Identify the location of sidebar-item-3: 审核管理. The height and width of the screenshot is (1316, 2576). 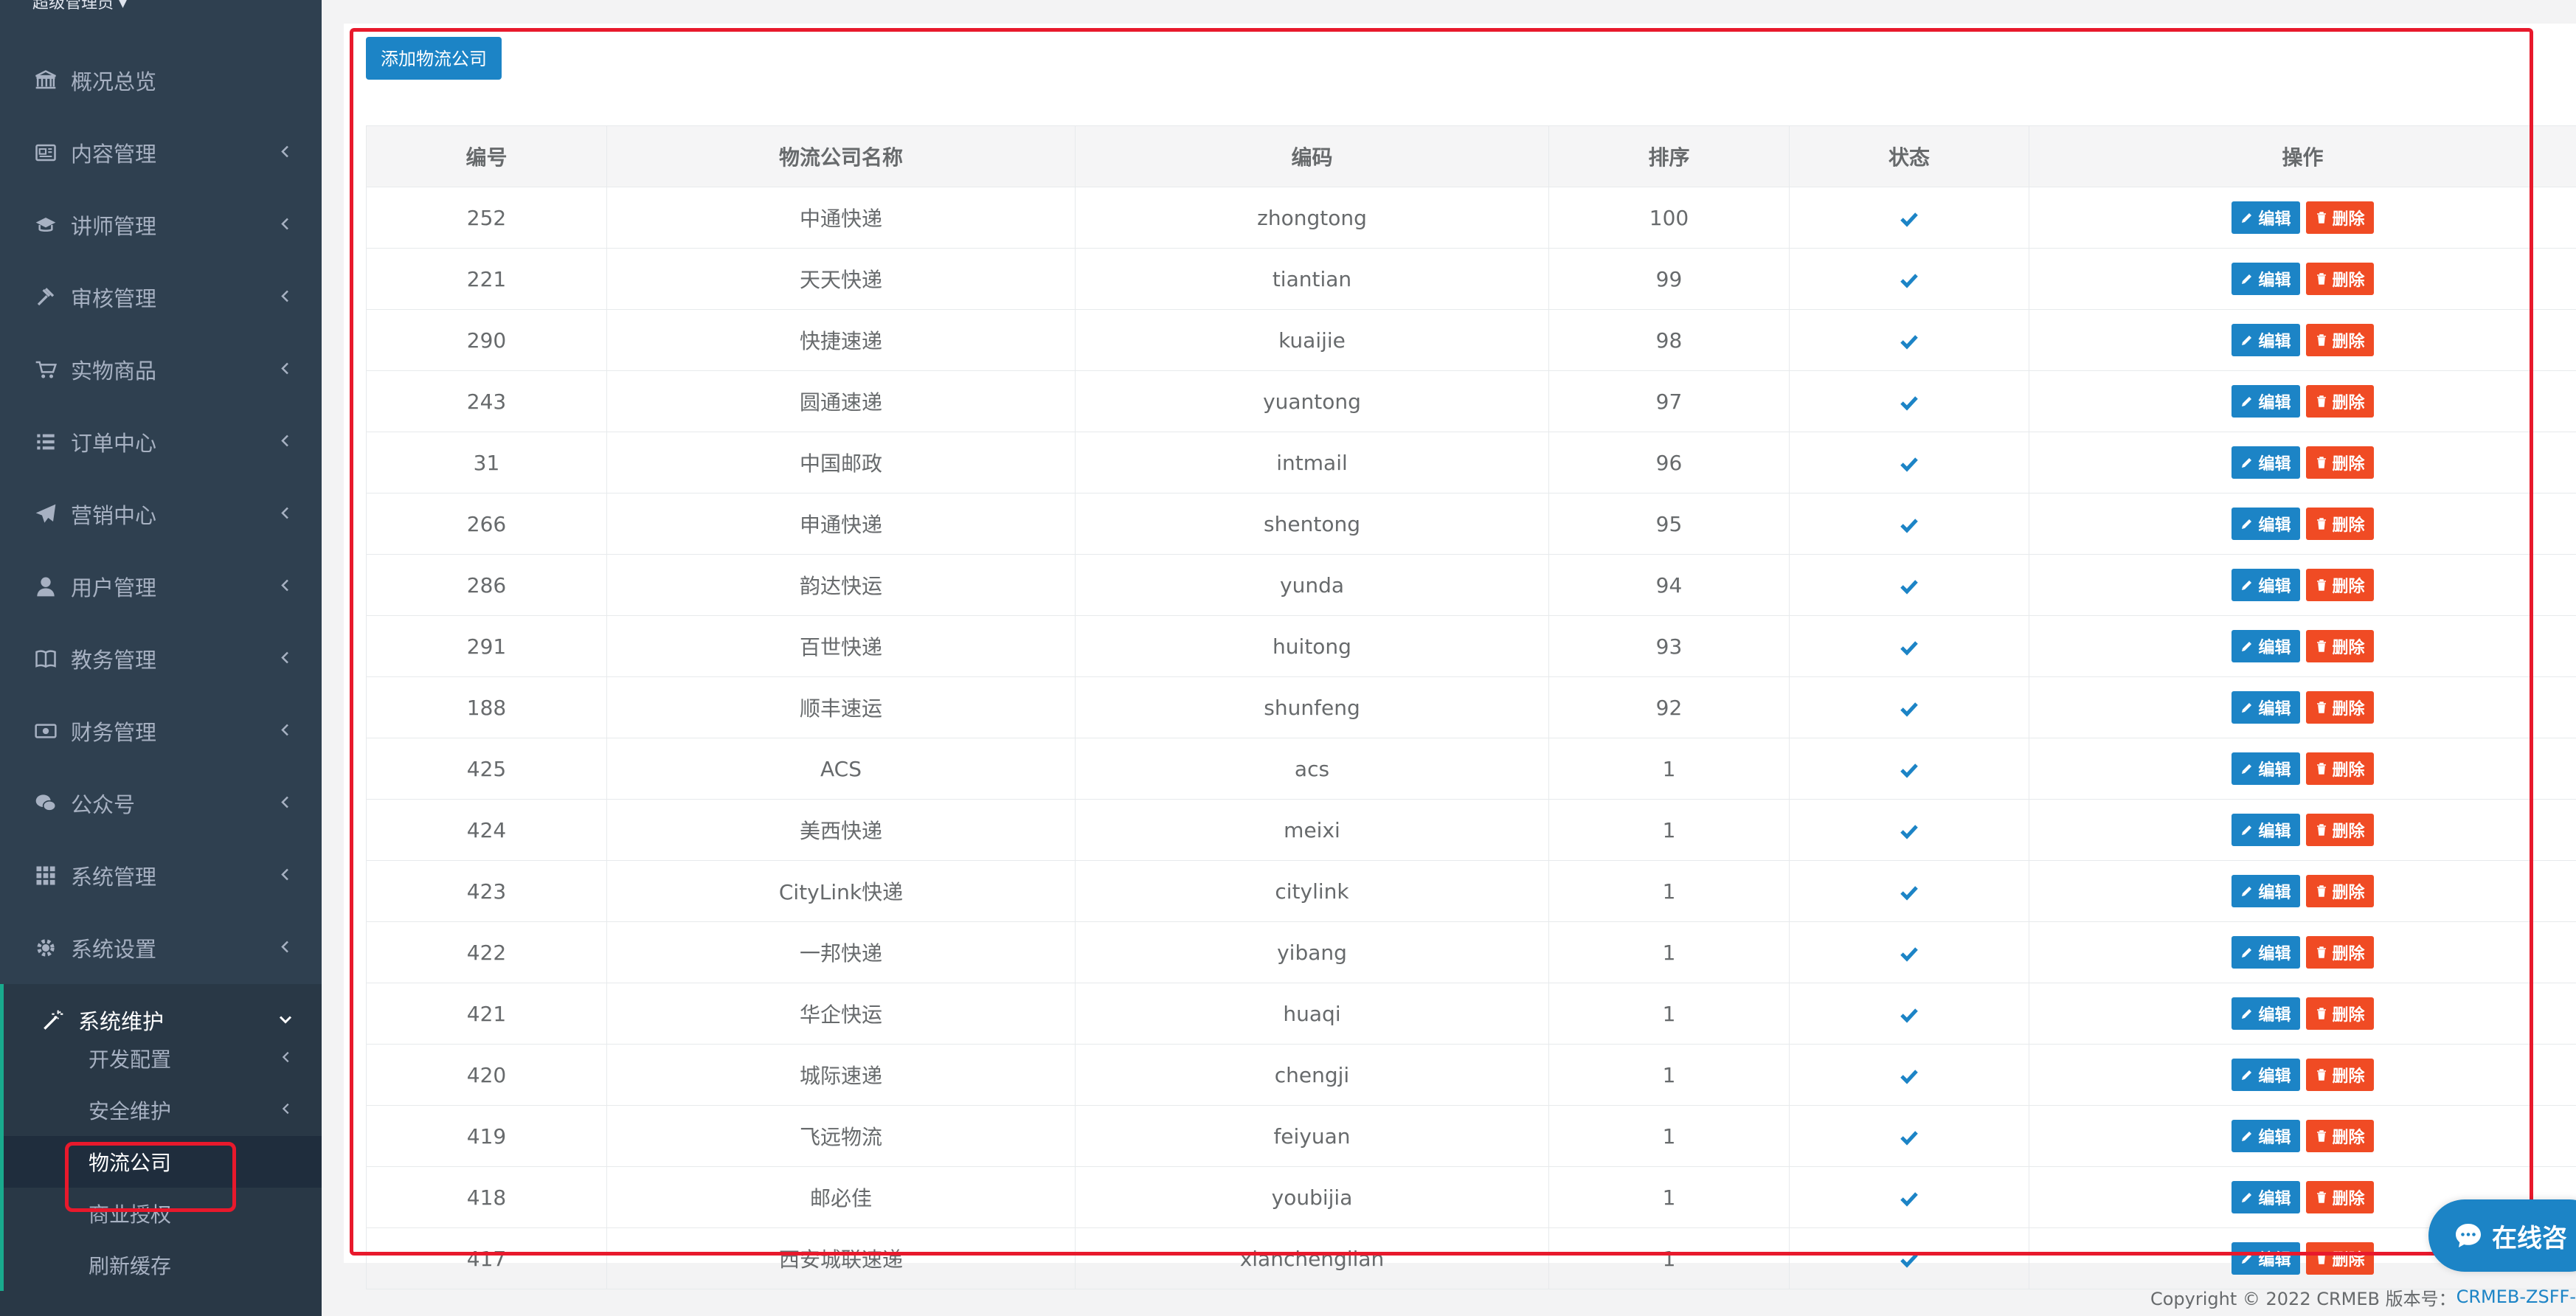
(161, 297).